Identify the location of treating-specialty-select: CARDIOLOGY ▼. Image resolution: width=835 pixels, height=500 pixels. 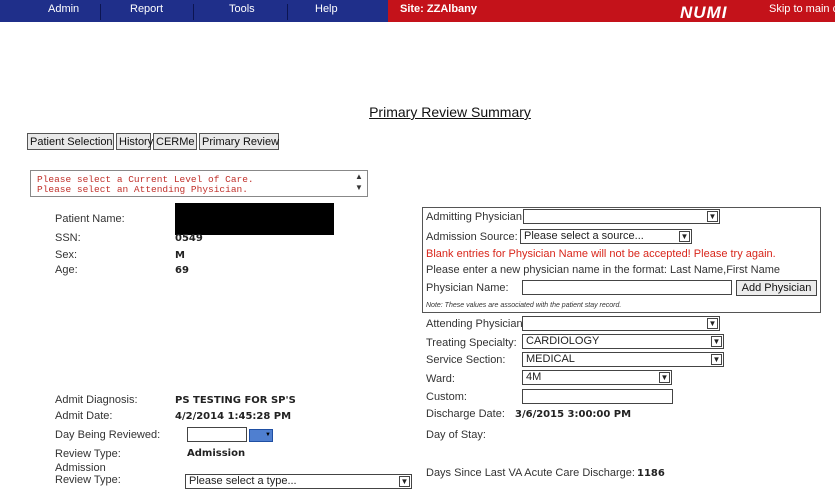
(623, 341).